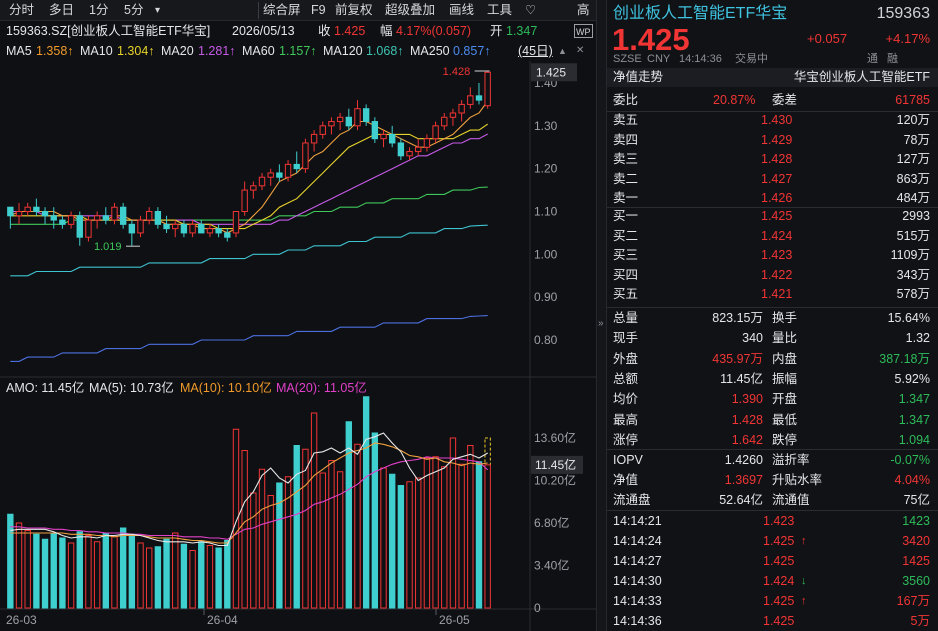 Image resolution: width=938 pixels, height=631 pixels. I want to click on ma10-line, so click(249, 176).